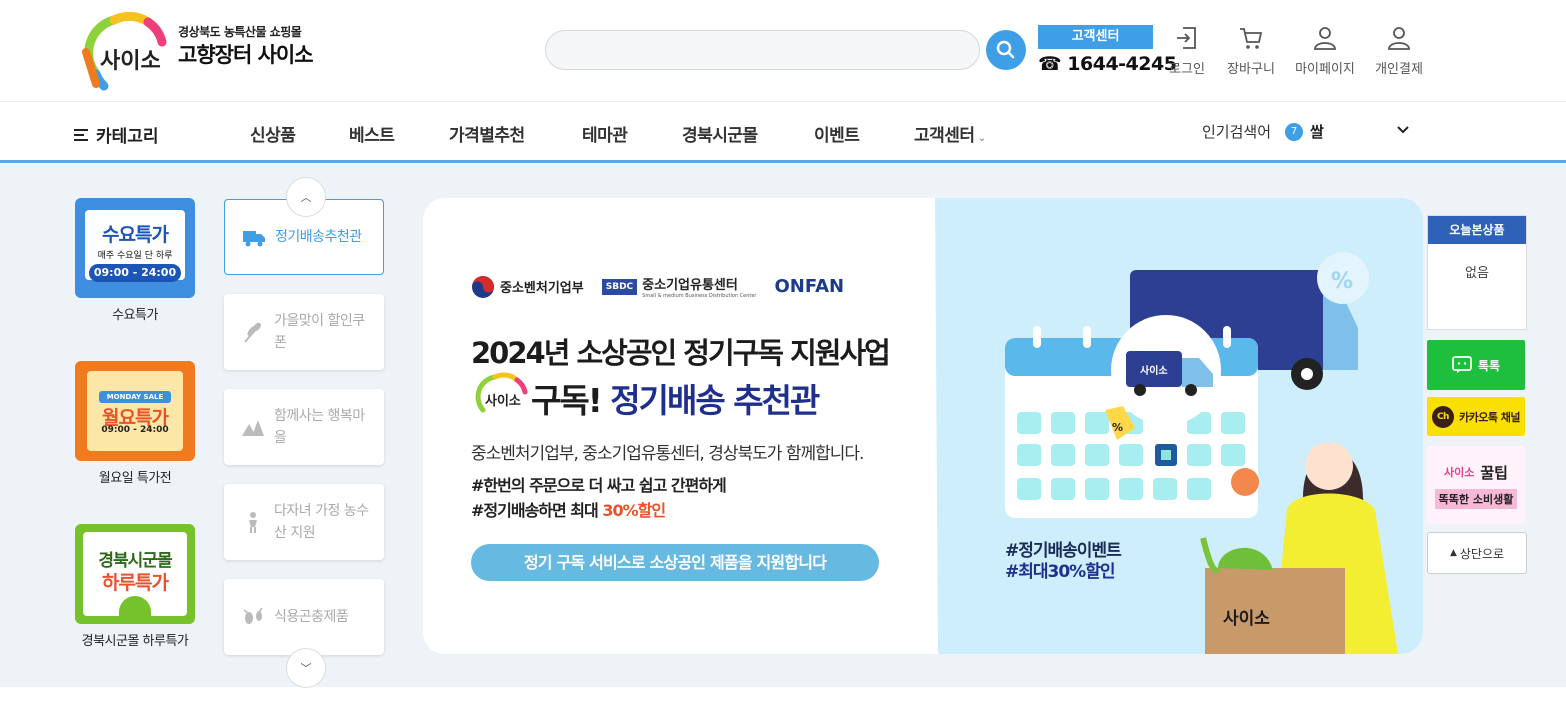  What do you see at coordinates (319, 427) in the screenshot?
I see `theme-label: 함께사는 행복마을` at bounding box center [319, 427].